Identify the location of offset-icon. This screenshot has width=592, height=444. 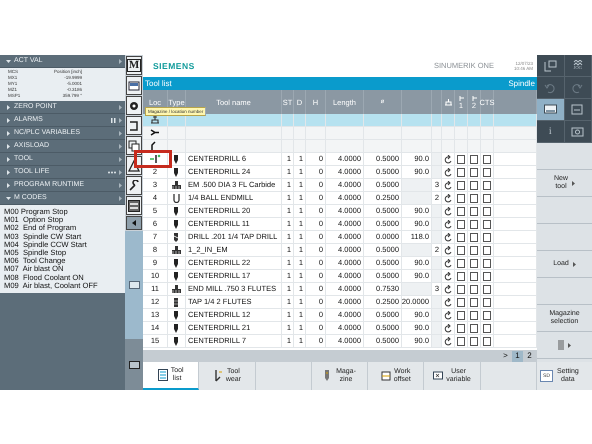
(385, 376).